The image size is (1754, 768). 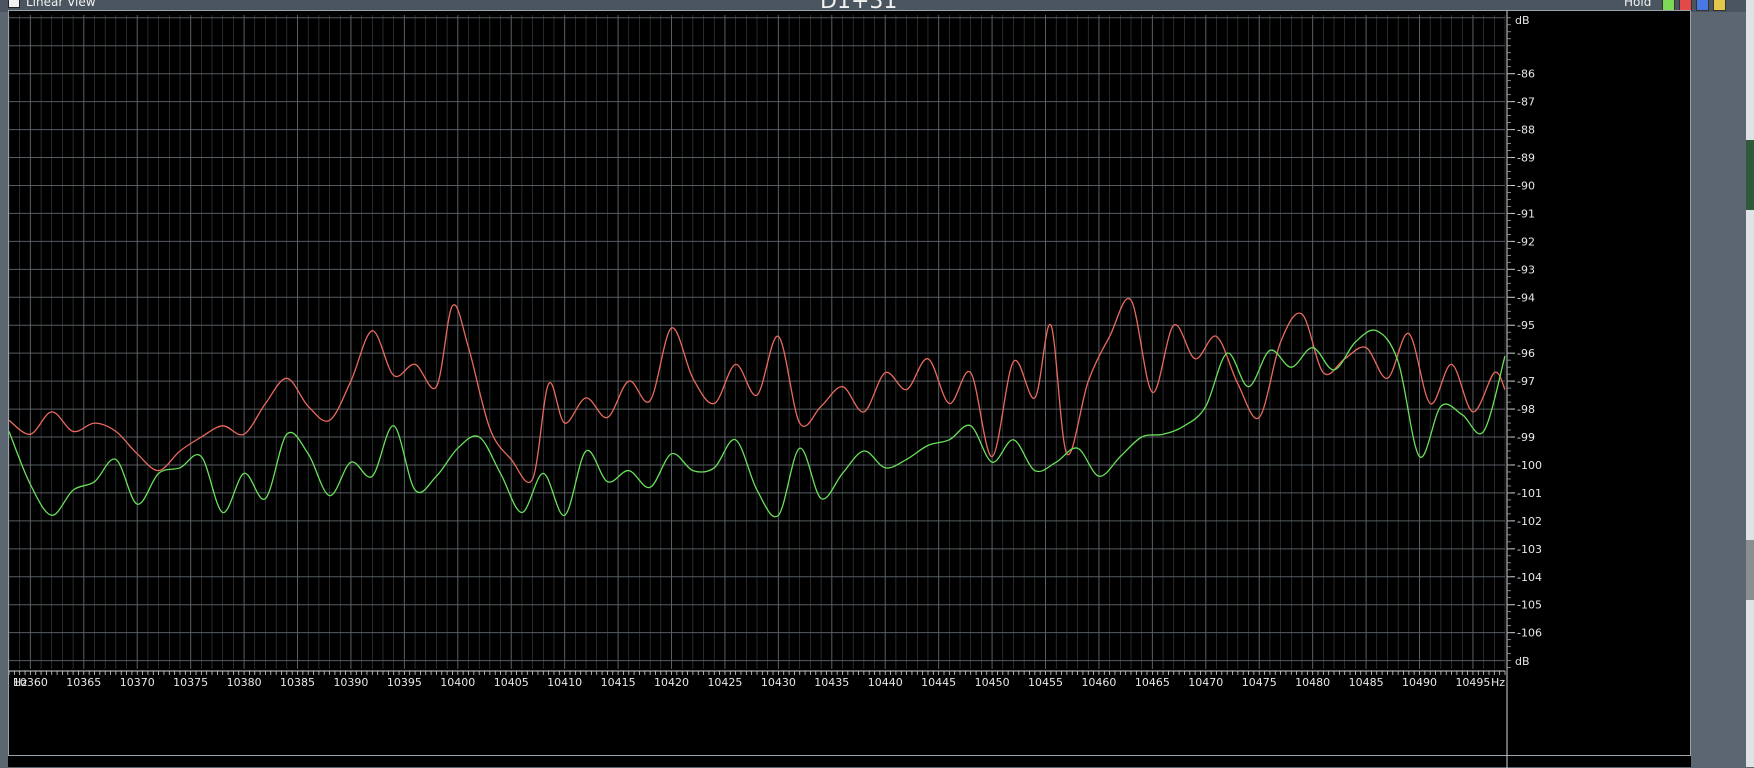 What do you see at coordinates (1529, 549) in the screenshot?
I see `y-tick-label: -103` at bounding box center [1529, 549].